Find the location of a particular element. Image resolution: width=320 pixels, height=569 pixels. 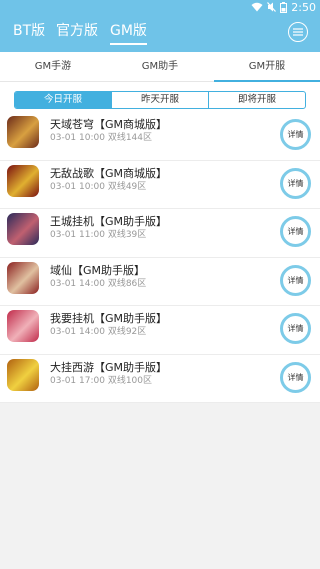

segment-today: 今日开服 is located at coordinates (63, 100).